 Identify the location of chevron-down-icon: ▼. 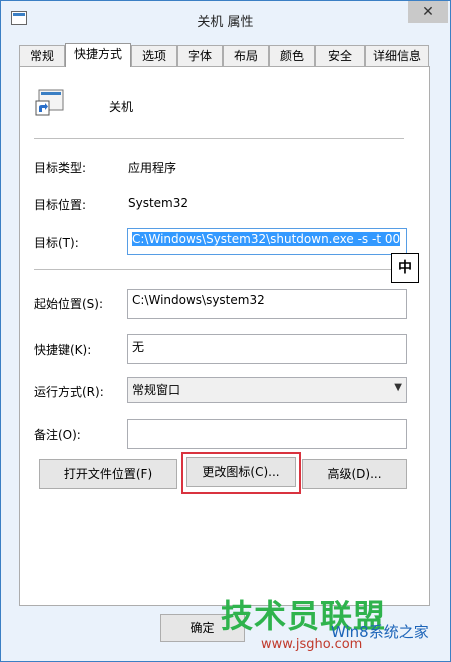
(398, 387).